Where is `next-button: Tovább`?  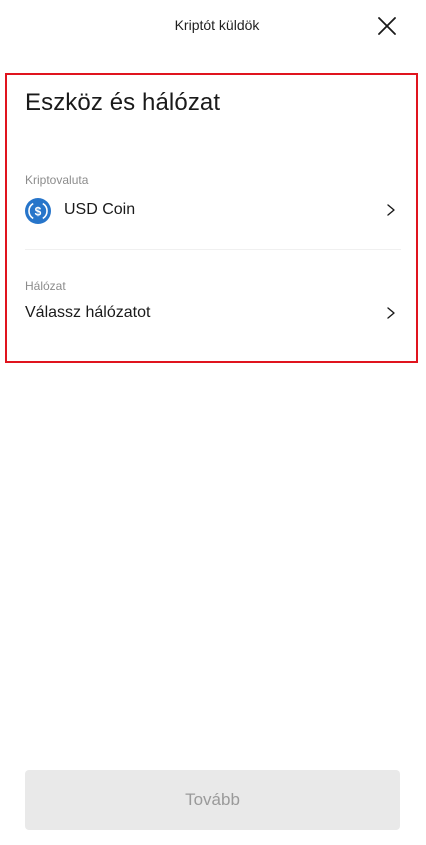 next-button: Tovább is located at coordinates (212, 800).